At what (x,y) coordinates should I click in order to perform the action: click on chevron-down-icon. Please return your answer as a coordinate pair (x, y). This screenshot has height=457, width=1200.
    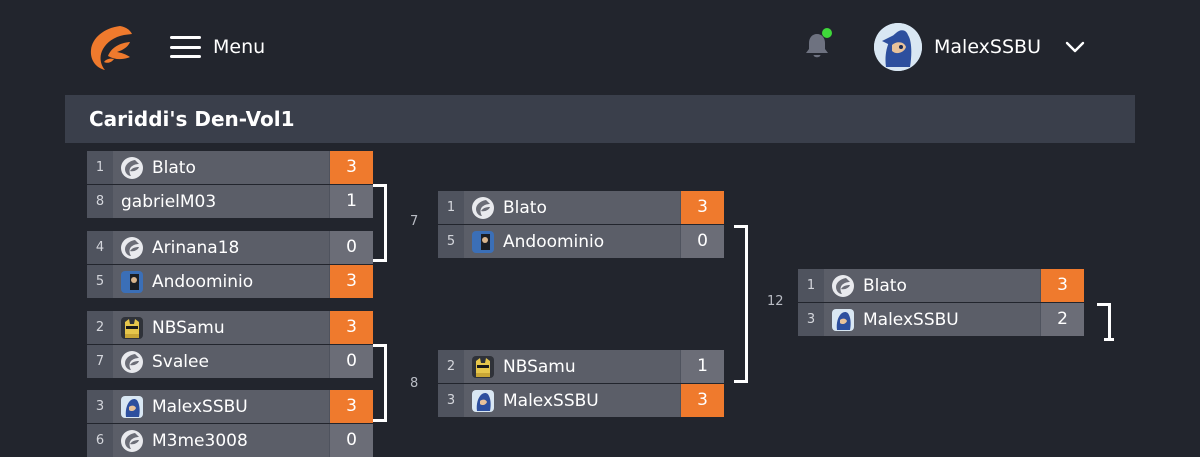
    Looking at the image, I should click on (1075, 47).